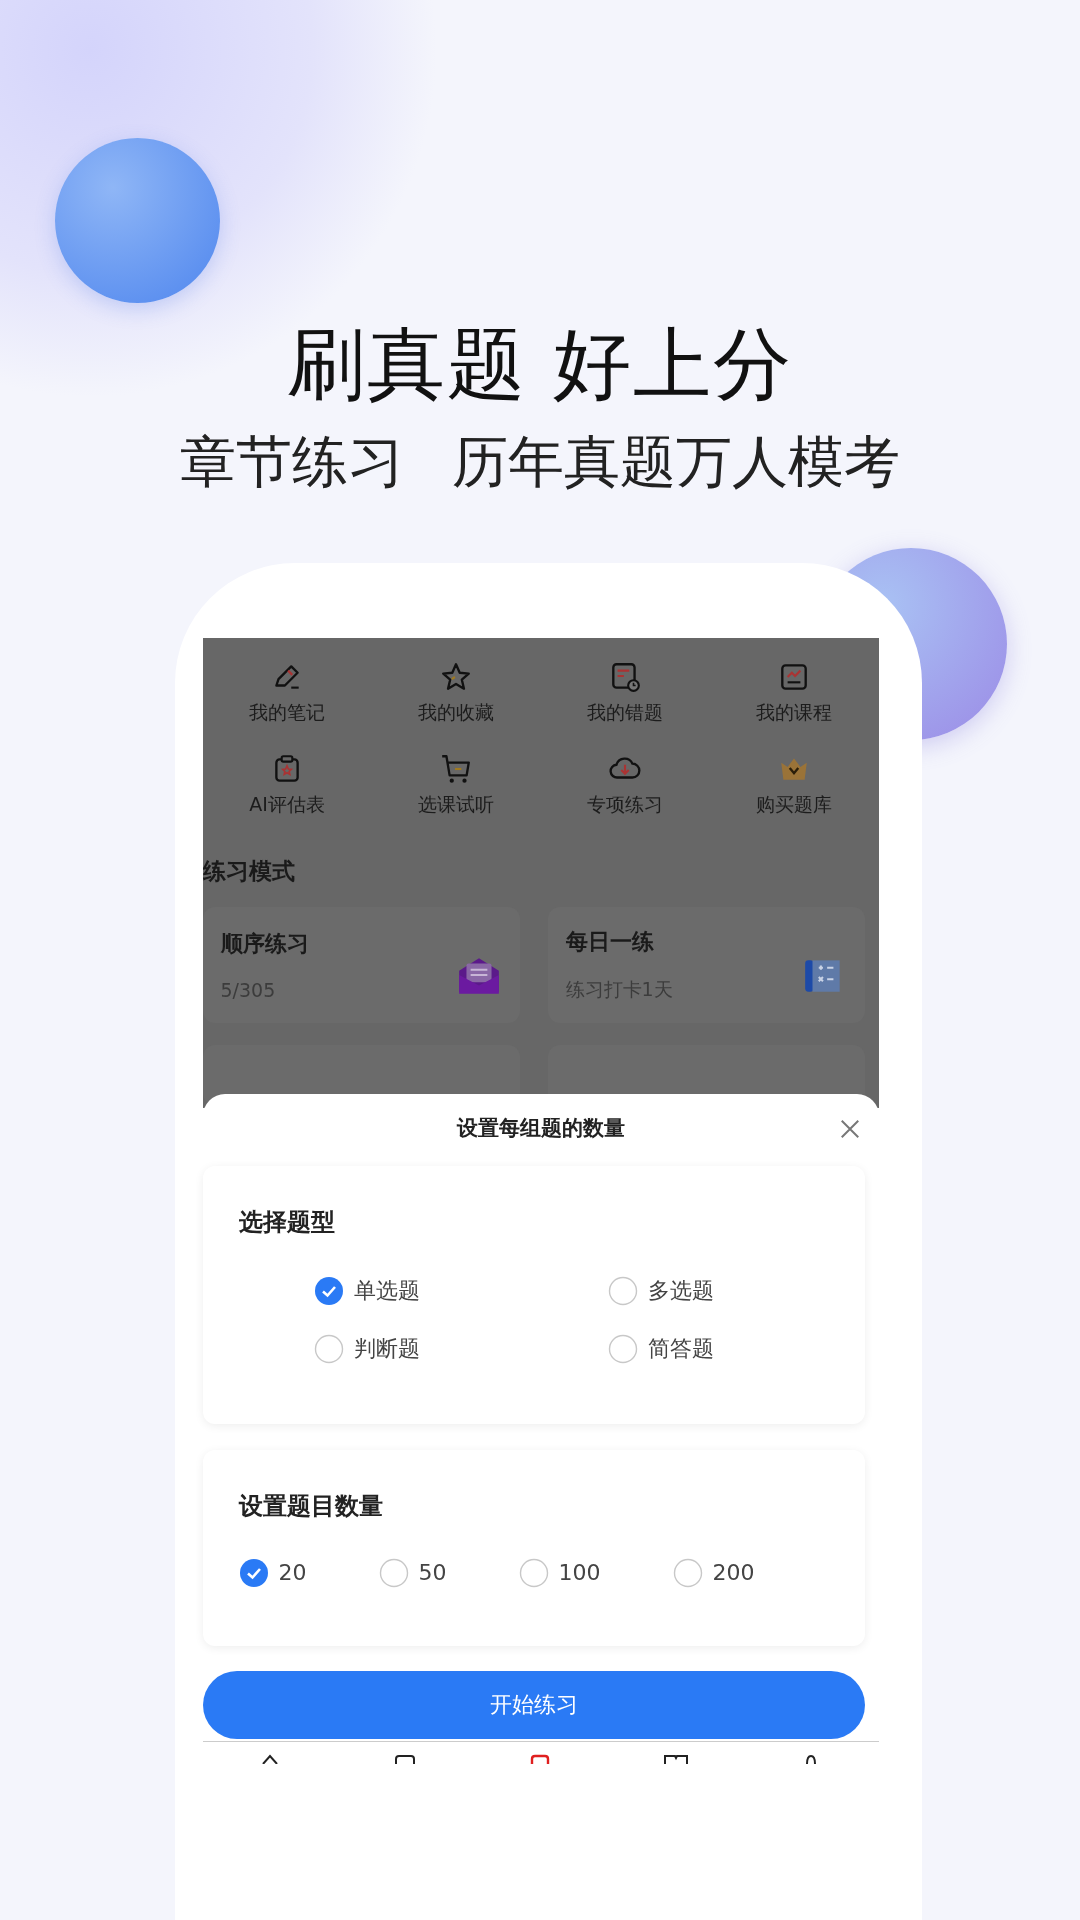  I want to click on sheet-title: 设置每组题的数量, so click(540, 1128).